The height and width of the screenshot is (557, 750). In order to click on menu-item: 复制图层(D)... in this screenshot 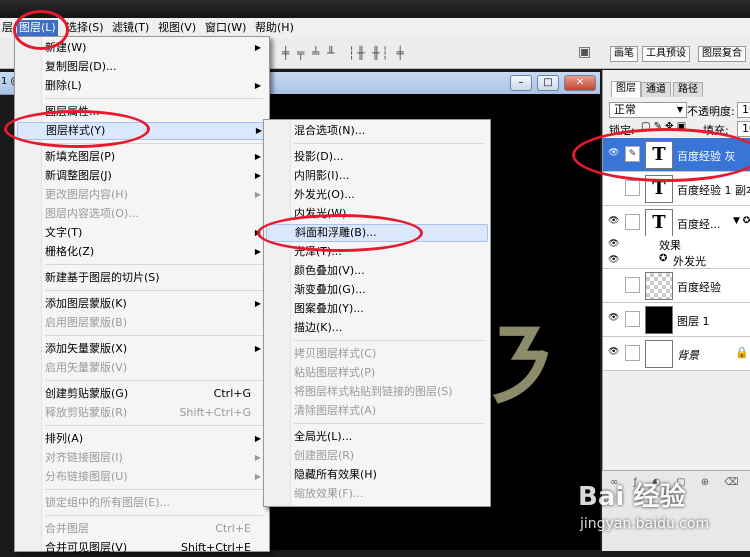, I will do `click(141, 67)`.